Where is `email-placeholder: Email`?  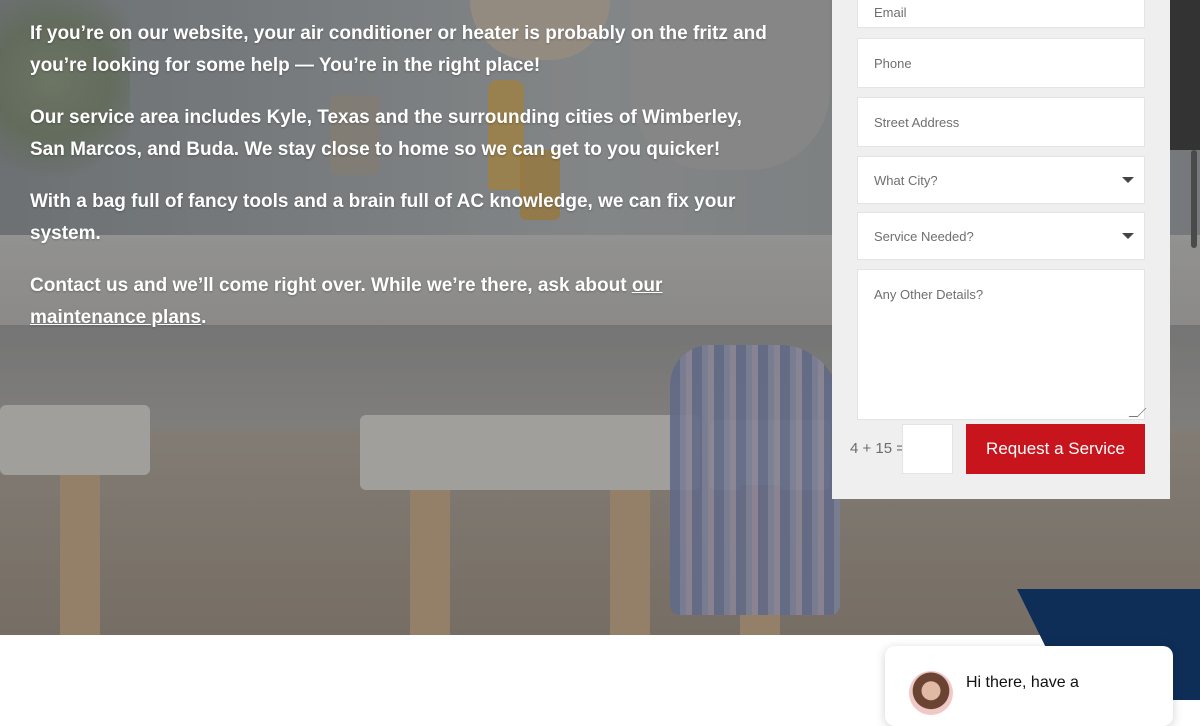 email-placeholder: Email is located at coordinates (890, 12).